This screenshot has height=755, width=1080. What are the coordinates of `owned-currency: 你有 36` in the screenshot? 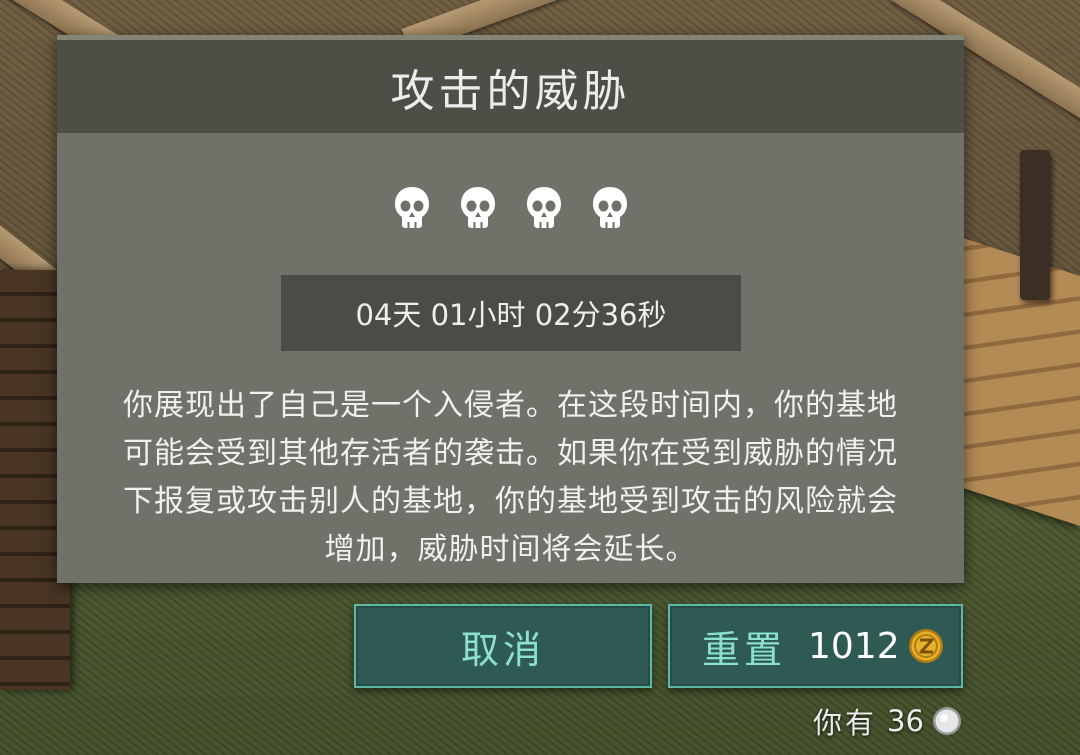 It's located at (887, 721).